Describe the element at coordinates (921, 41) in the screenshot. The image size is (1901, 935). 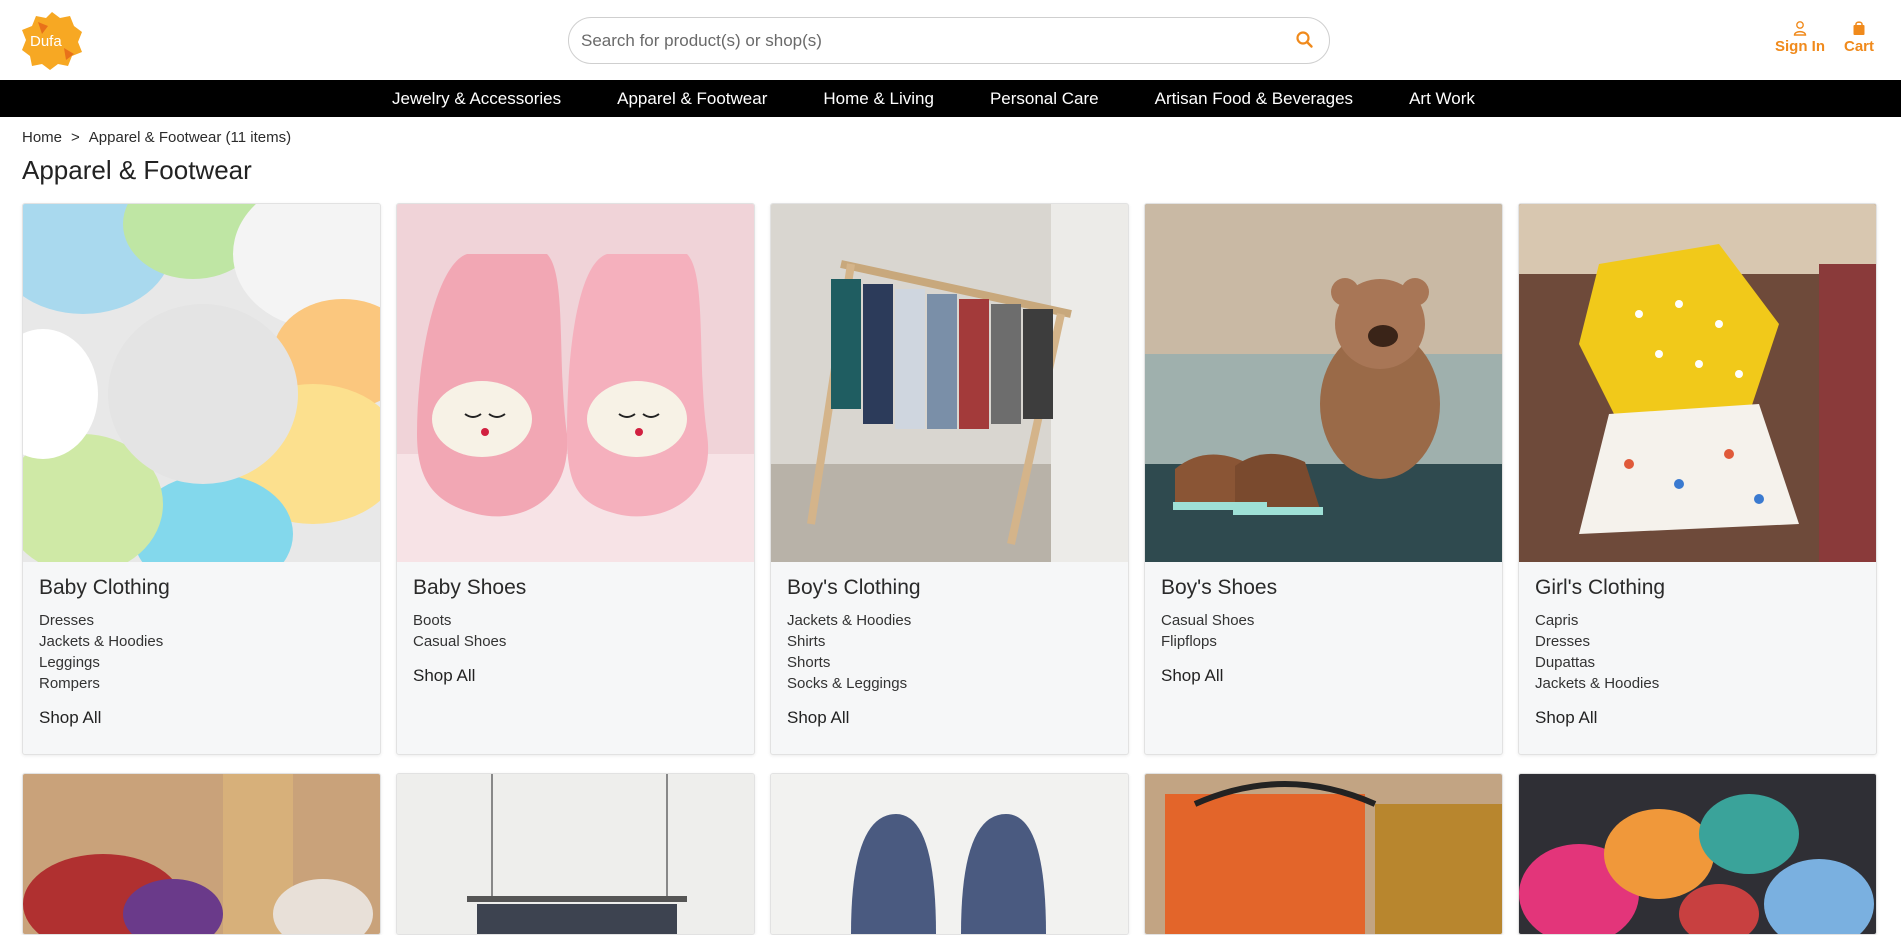
I see `search-input` at that location.